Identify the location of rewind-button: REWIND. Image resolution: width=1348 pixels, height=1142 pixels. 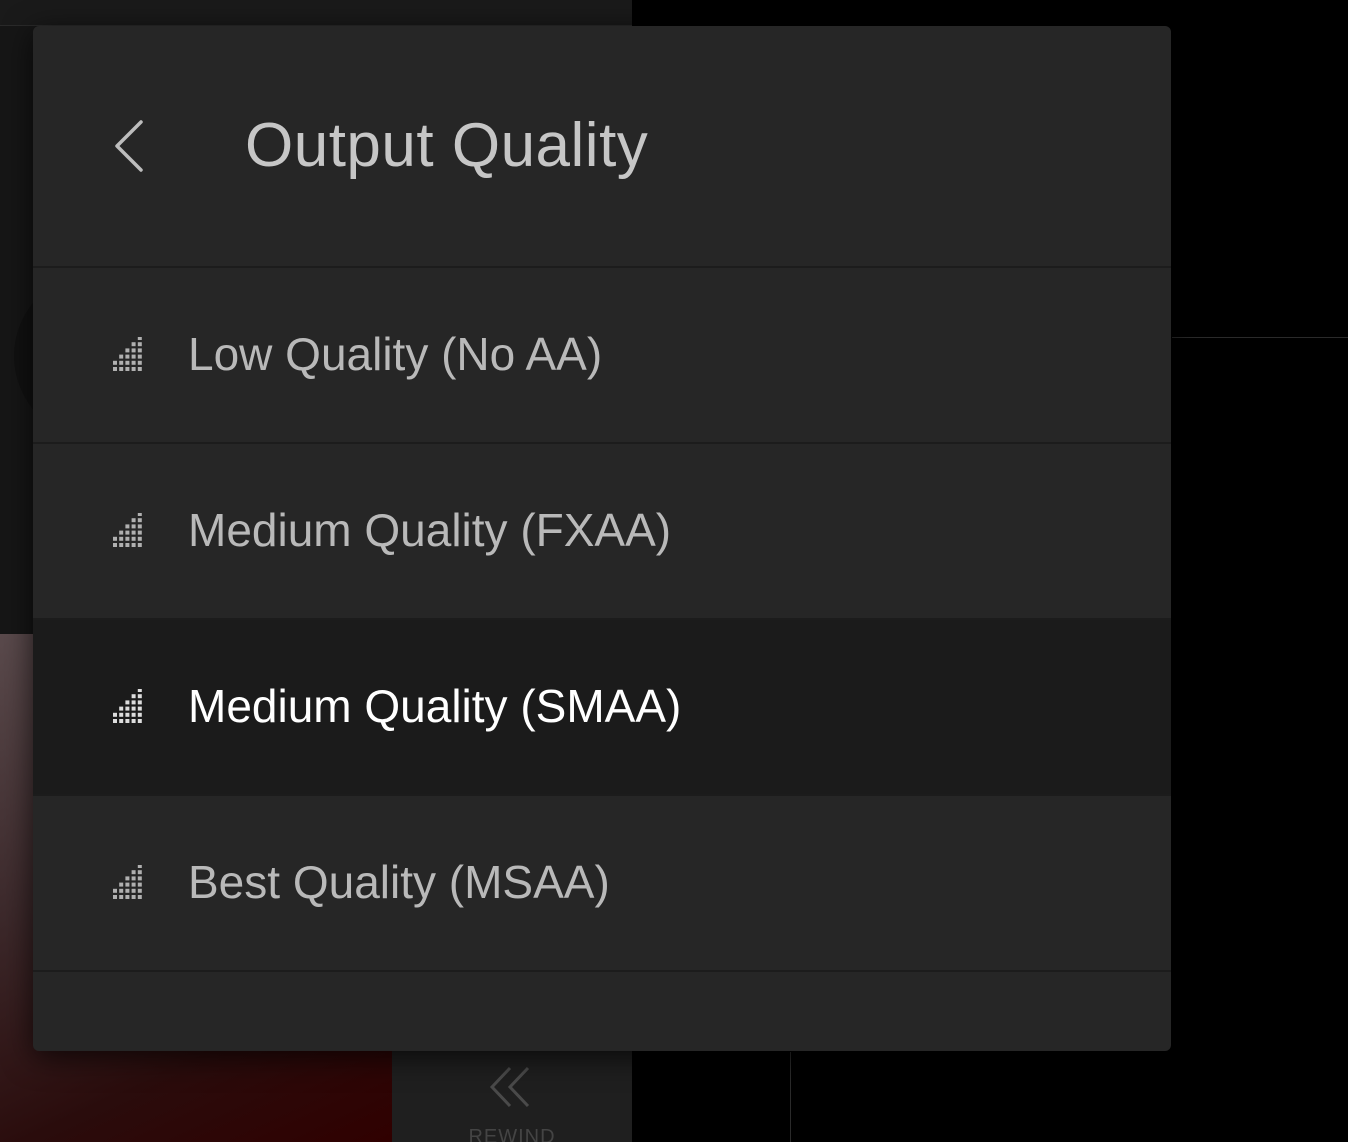
(512, 1096).